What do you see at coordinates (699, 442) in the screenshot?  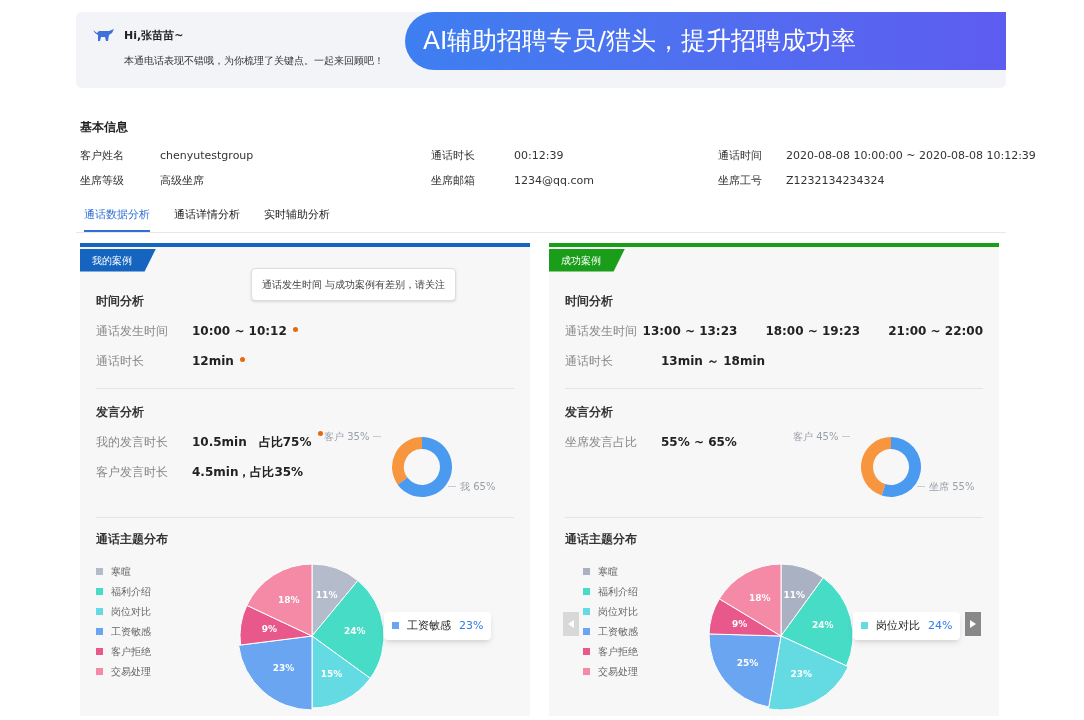 I see `row-value: 55% ~ 65%` at bounding box center [699, 442].